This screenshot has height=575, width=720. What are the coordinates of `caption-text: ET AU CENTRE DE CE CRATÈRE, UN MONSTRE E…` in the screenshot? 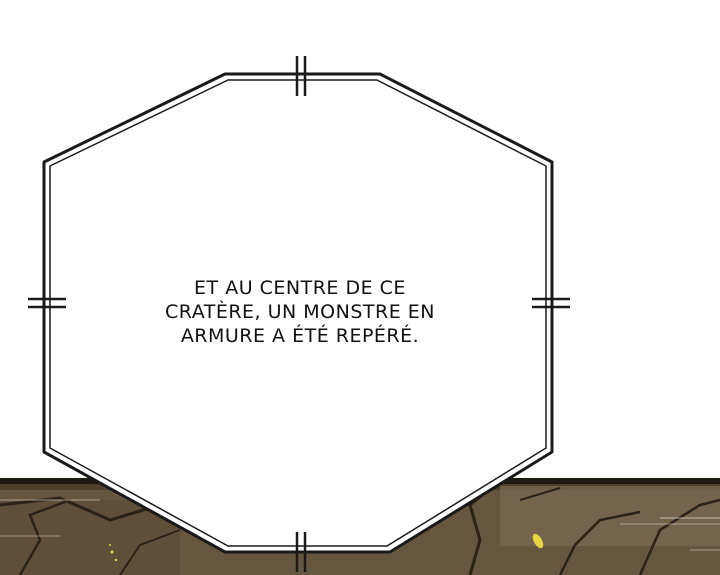 It's located at (300, 312).